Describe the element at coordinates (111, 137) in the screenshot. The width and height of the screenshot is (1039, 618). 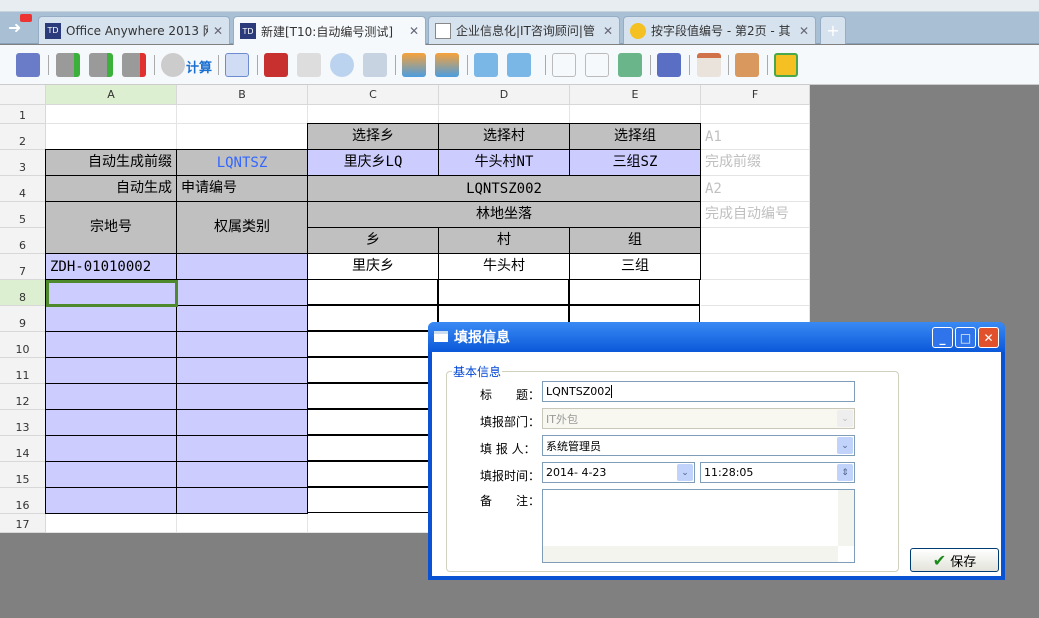
I see `cell-A2` at that location.